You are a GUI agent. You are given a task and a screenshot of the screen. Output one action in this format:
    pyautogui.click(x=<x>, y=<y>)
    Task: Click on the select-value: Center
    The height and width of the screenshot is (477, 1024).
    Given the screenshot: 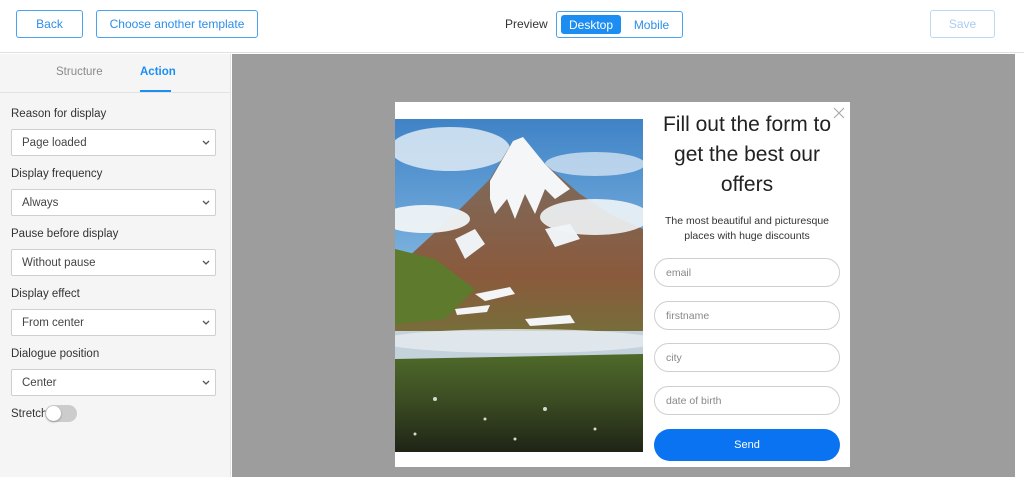 What is the action you would take?
    pyautogui.click(x=39, y=382)
    